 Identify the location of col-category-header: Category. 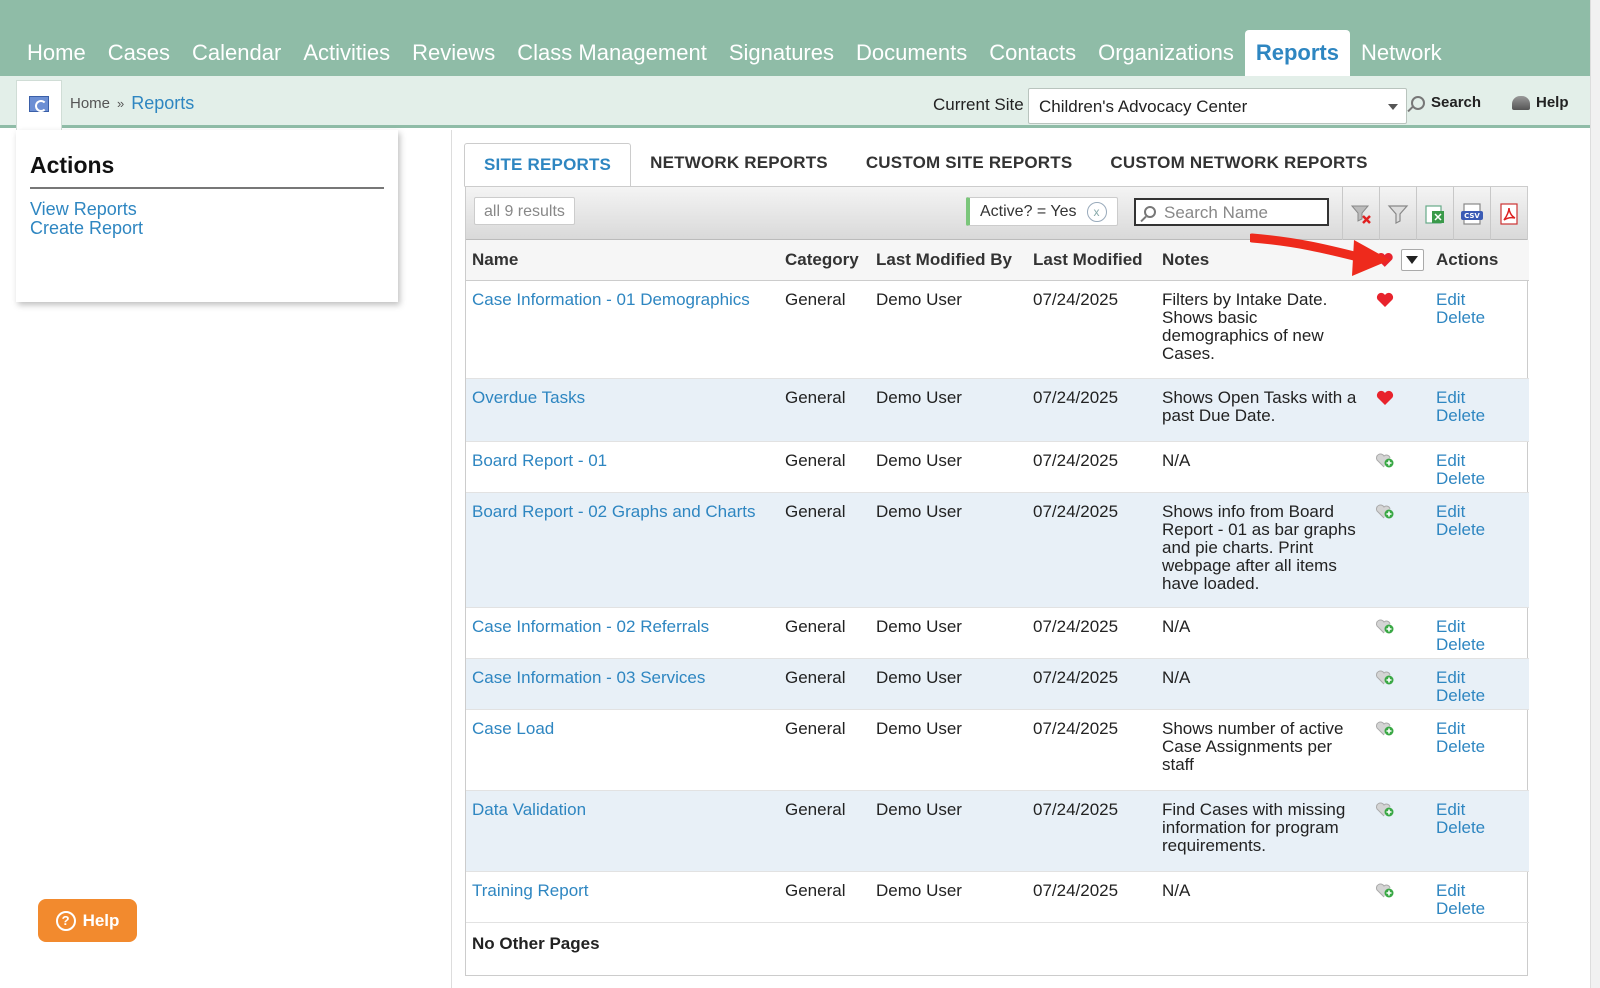
(824, 260).